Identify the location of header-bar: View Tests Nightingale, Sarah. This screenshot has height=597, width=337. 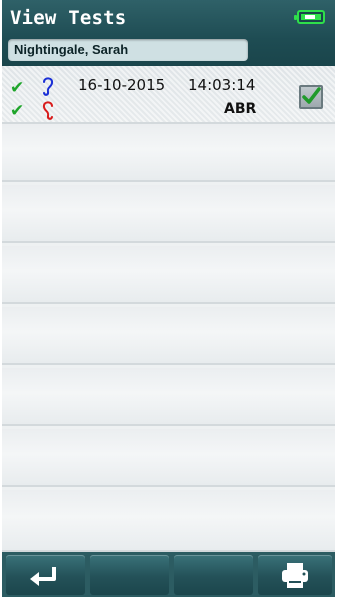
(168, 33).